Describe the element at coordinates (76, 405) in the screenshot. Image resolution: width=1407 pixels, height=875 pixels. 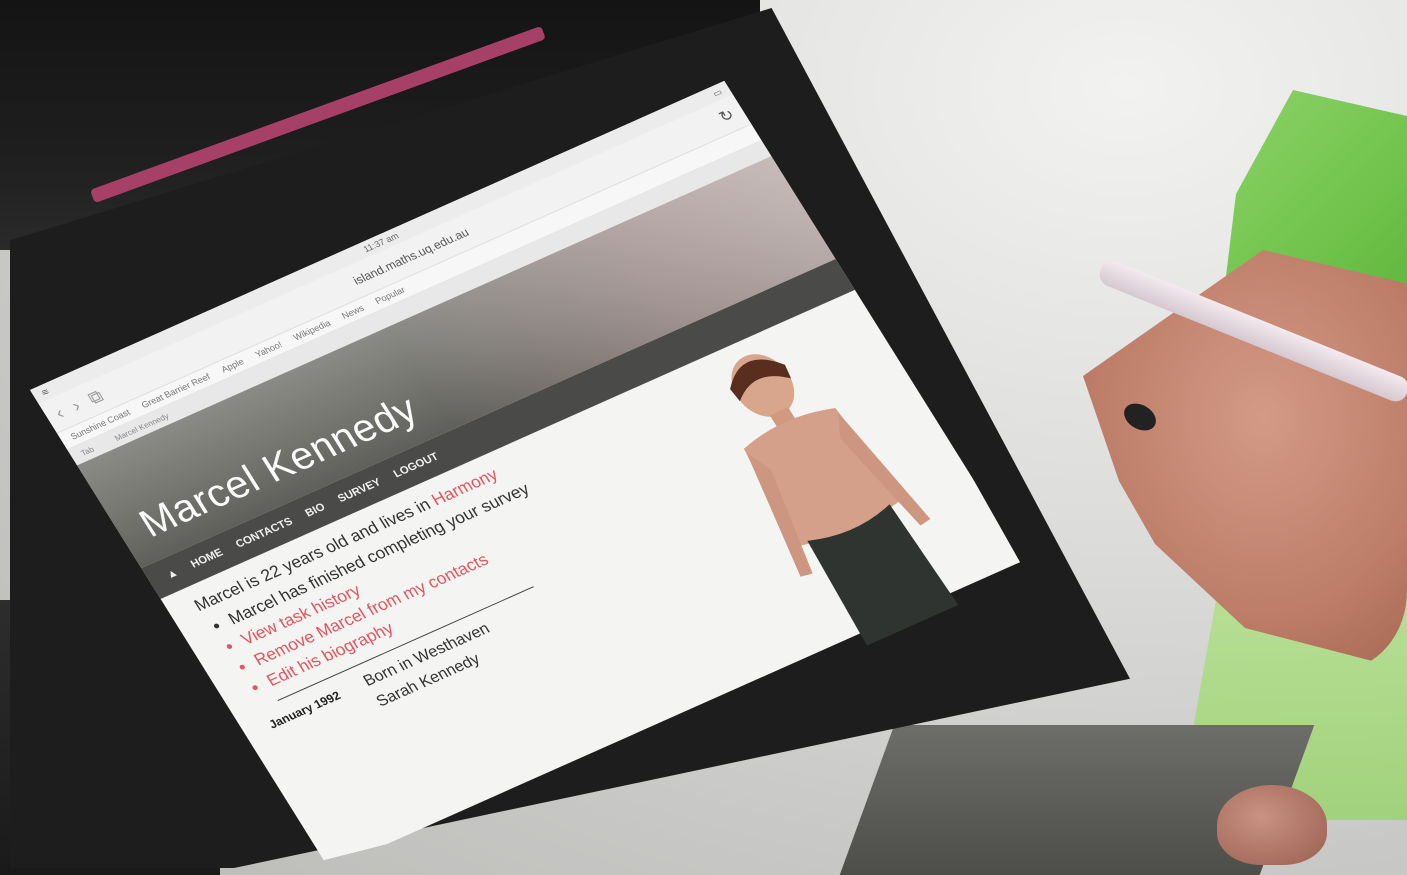
I see `forward-icon: ›` at that location.